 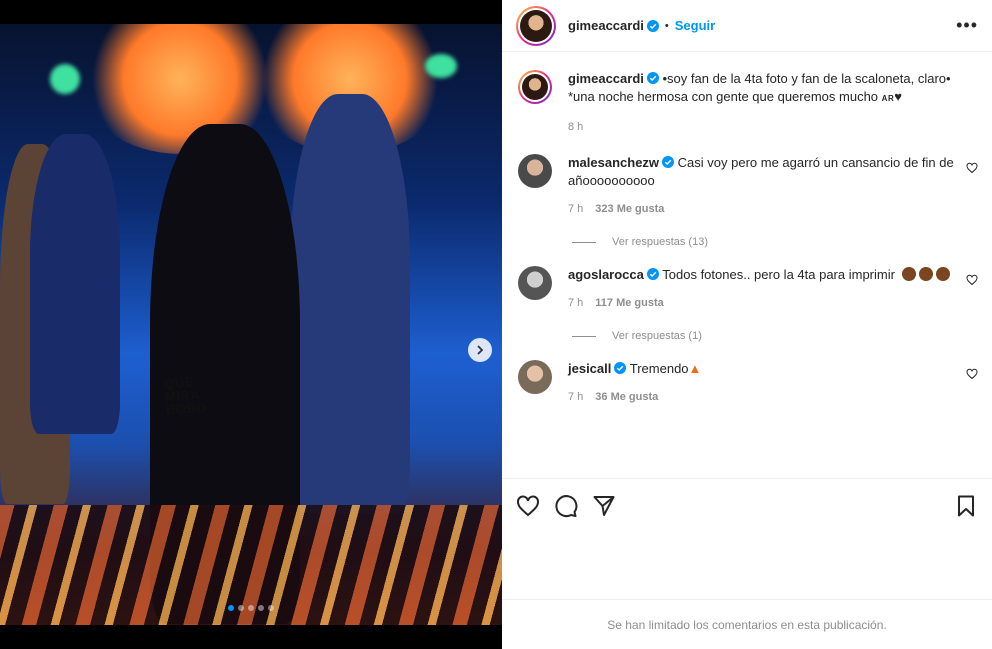 What do you see at coordinates (613, 162) in the screenshot?
I see `comment-username: malesanchezw` at bounding box center [613, 162].